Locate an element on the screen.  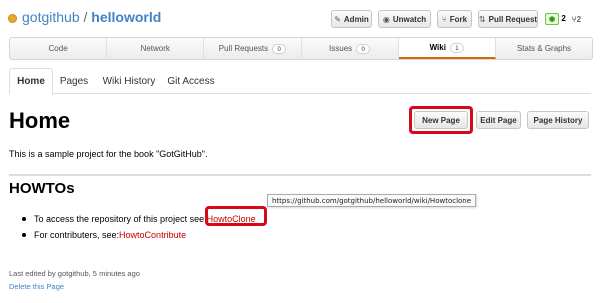
edit-page-button: Edit Page is located at coordinates (498, 120).